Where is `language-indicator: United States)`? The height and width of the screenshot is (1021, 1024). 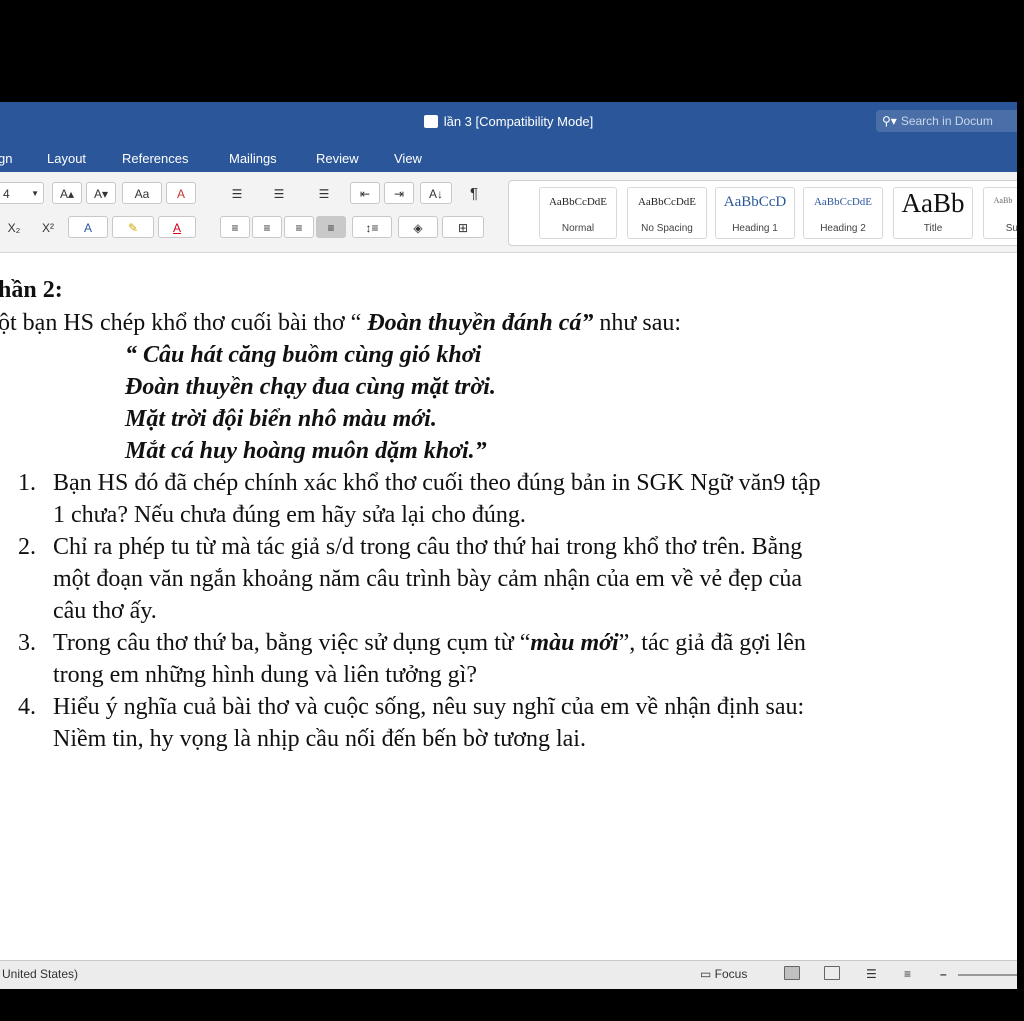 language-indicator: United States) is located at coordinates (40, 974).